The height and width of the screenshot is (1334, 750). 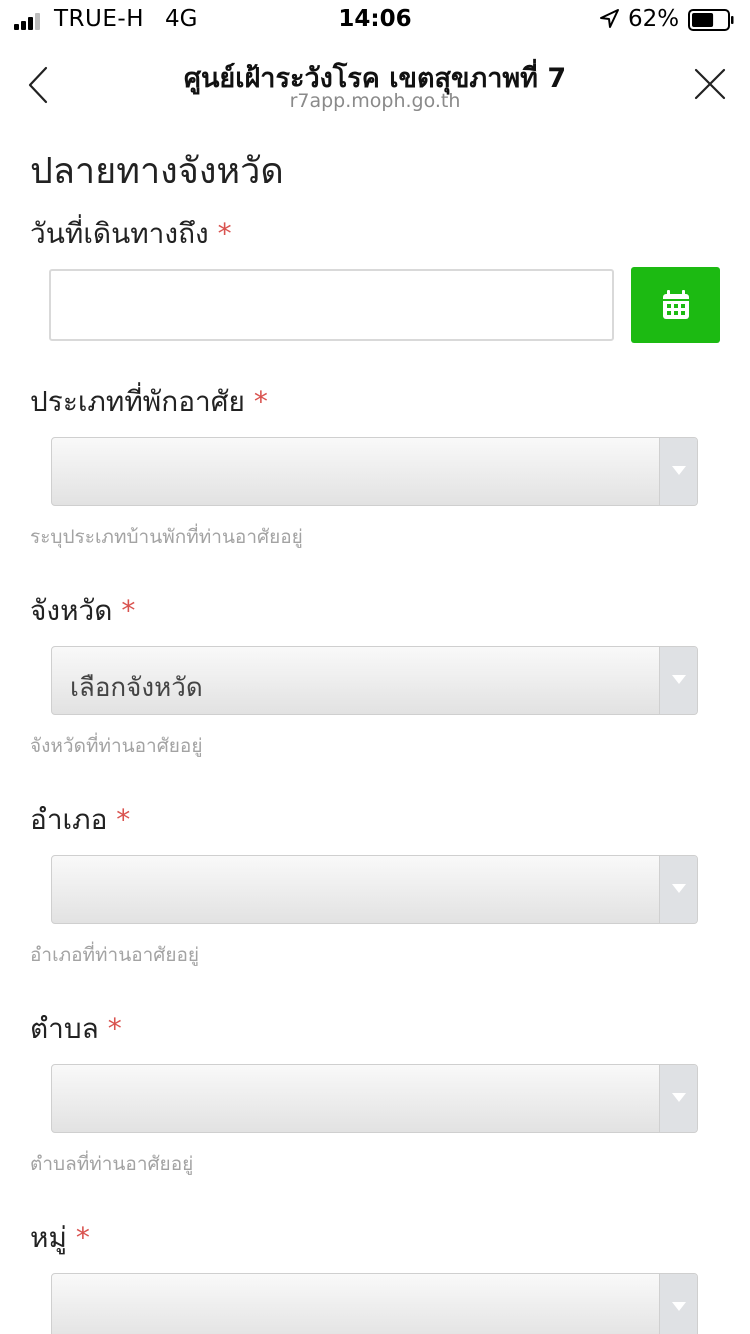 I want to click on subdistrict-label-text: ตำบล, so click(x=64, y=1028).